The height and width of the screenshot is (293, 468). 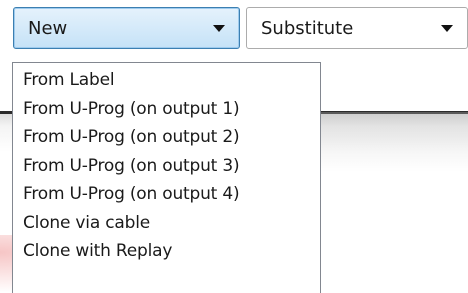 What do you see at coordinates (166, 109) in the screenshot?
I see `menu-item-from-uprog-output-1: From U-Prog (on output 1)` at bounding box center [166, 109].